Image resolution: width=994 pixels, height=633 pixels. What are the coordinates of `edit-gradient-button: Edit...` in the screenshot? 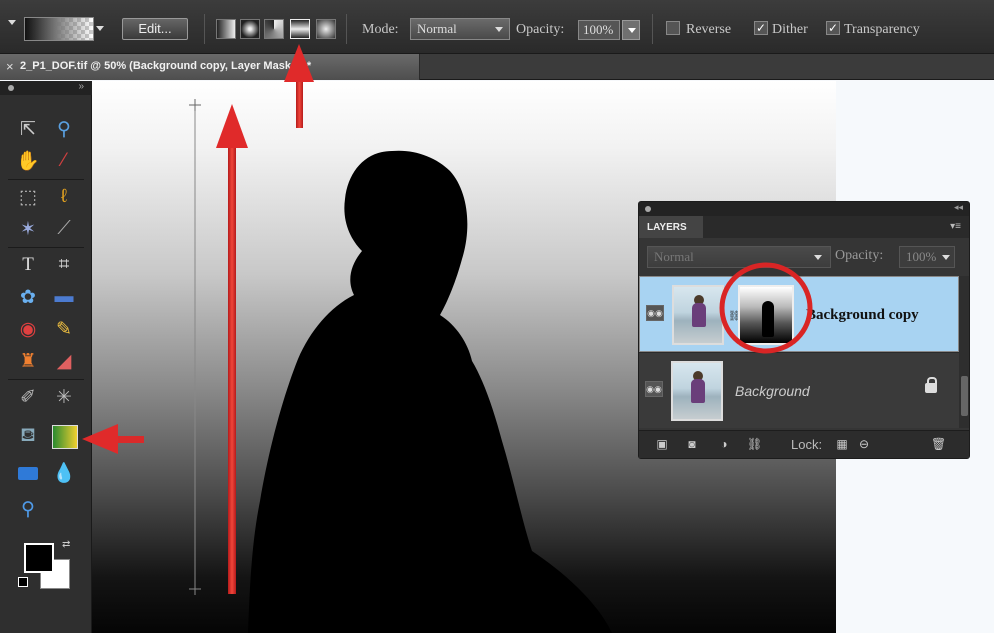 It's located at (155, 29).